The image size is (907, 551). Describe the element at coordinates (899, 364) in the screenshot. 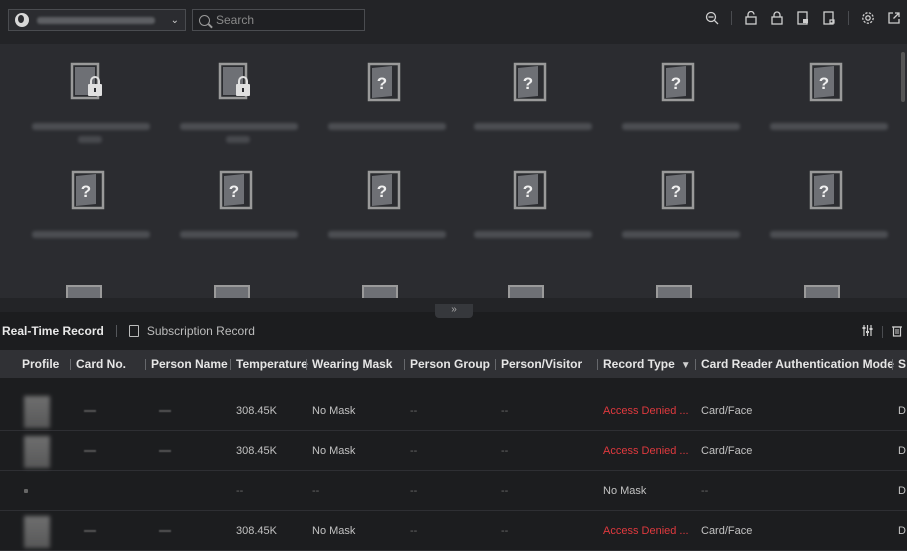

I see `column-header-truncated: S` at that location.